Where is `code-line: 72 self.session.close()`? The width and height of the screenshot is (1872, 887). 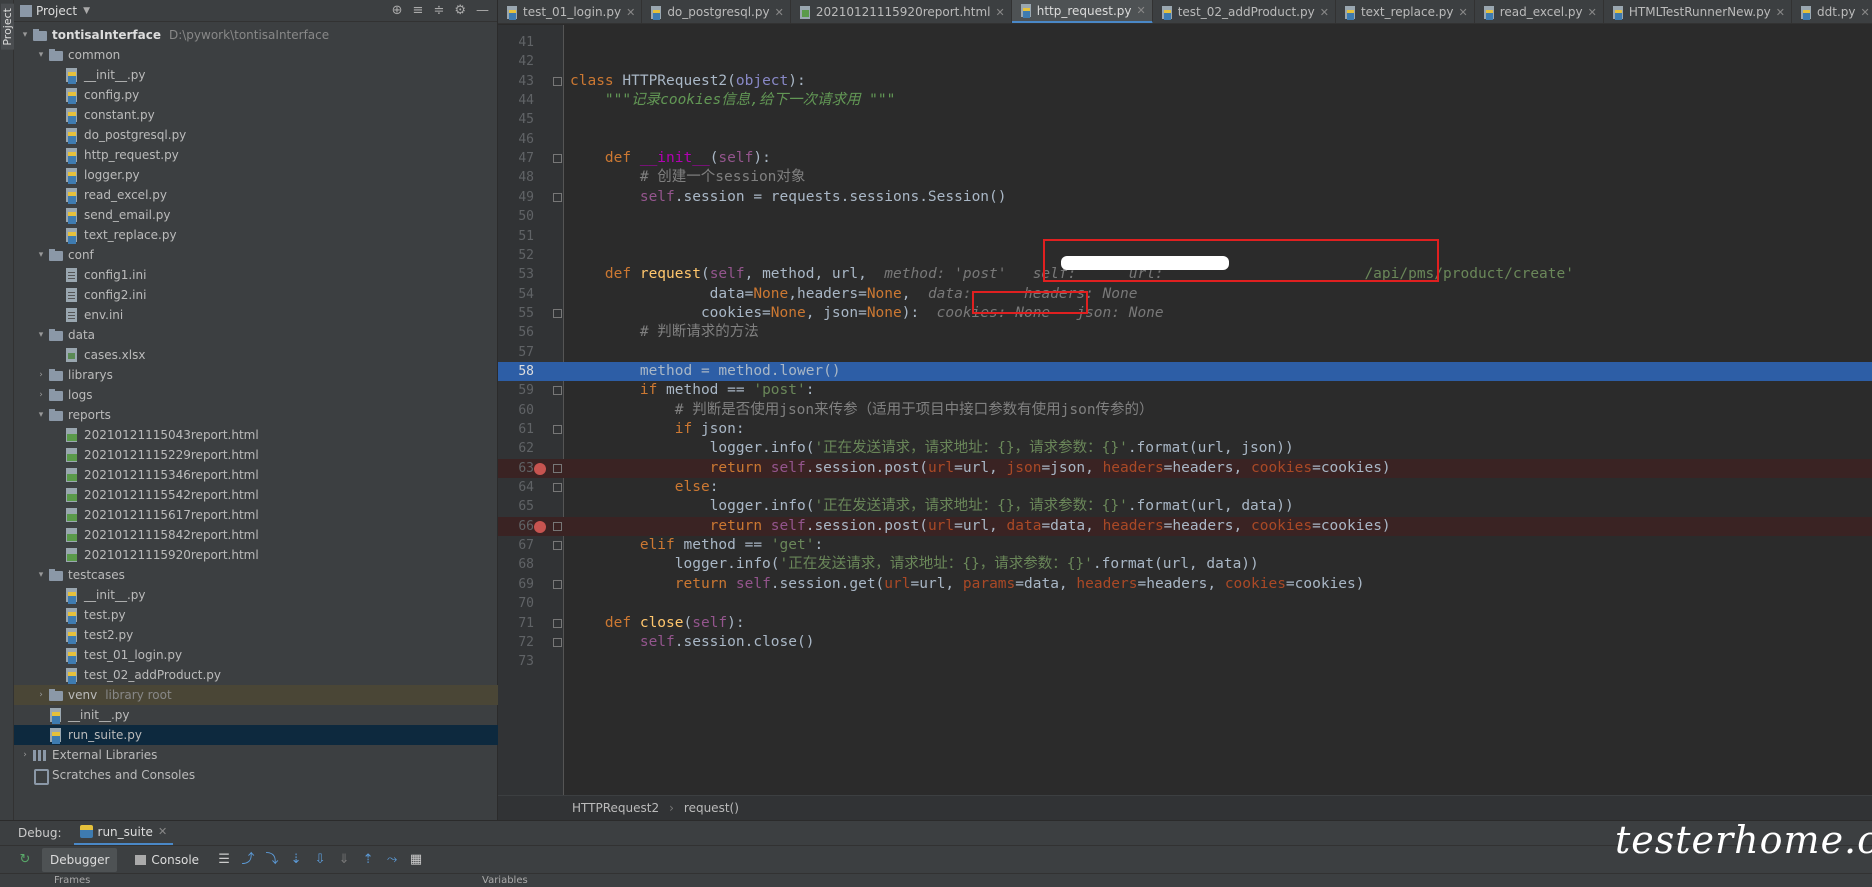
code-line: 72 self.session.close() is located at coordinates (1185, 642).